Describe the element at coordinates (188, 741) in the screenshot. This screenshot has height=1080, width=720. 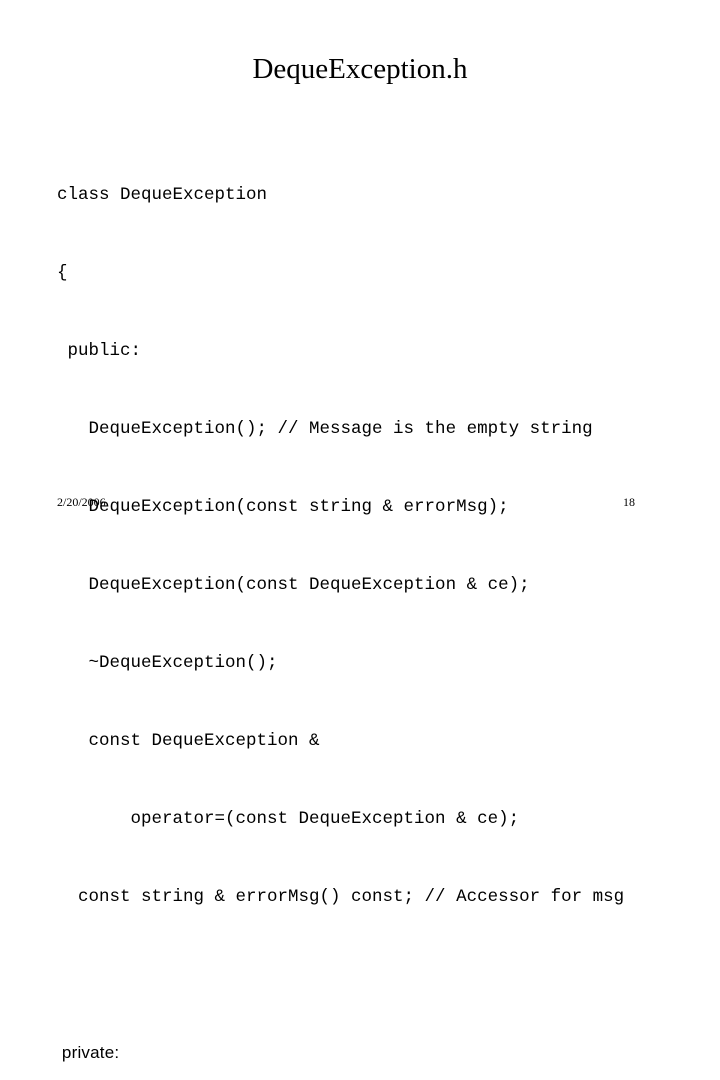
I see `code-line: const DequeException &` at that location.